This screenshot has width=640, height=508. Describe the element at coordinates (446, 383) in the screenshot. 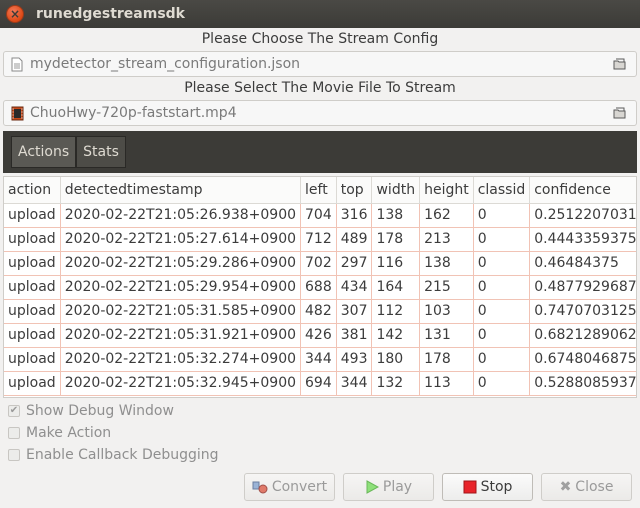

I see `cell-height: 113` at that location.